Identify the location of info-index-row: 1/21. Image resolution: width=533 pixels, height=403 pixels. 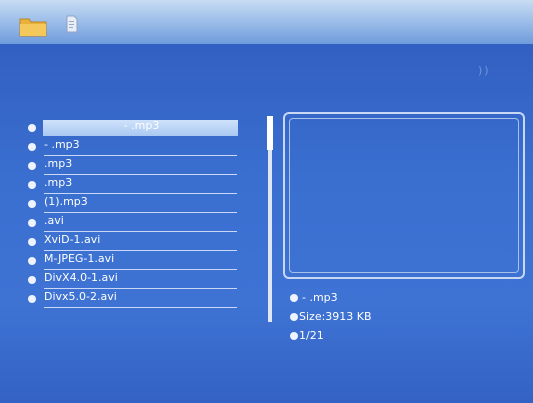
(398, 336).